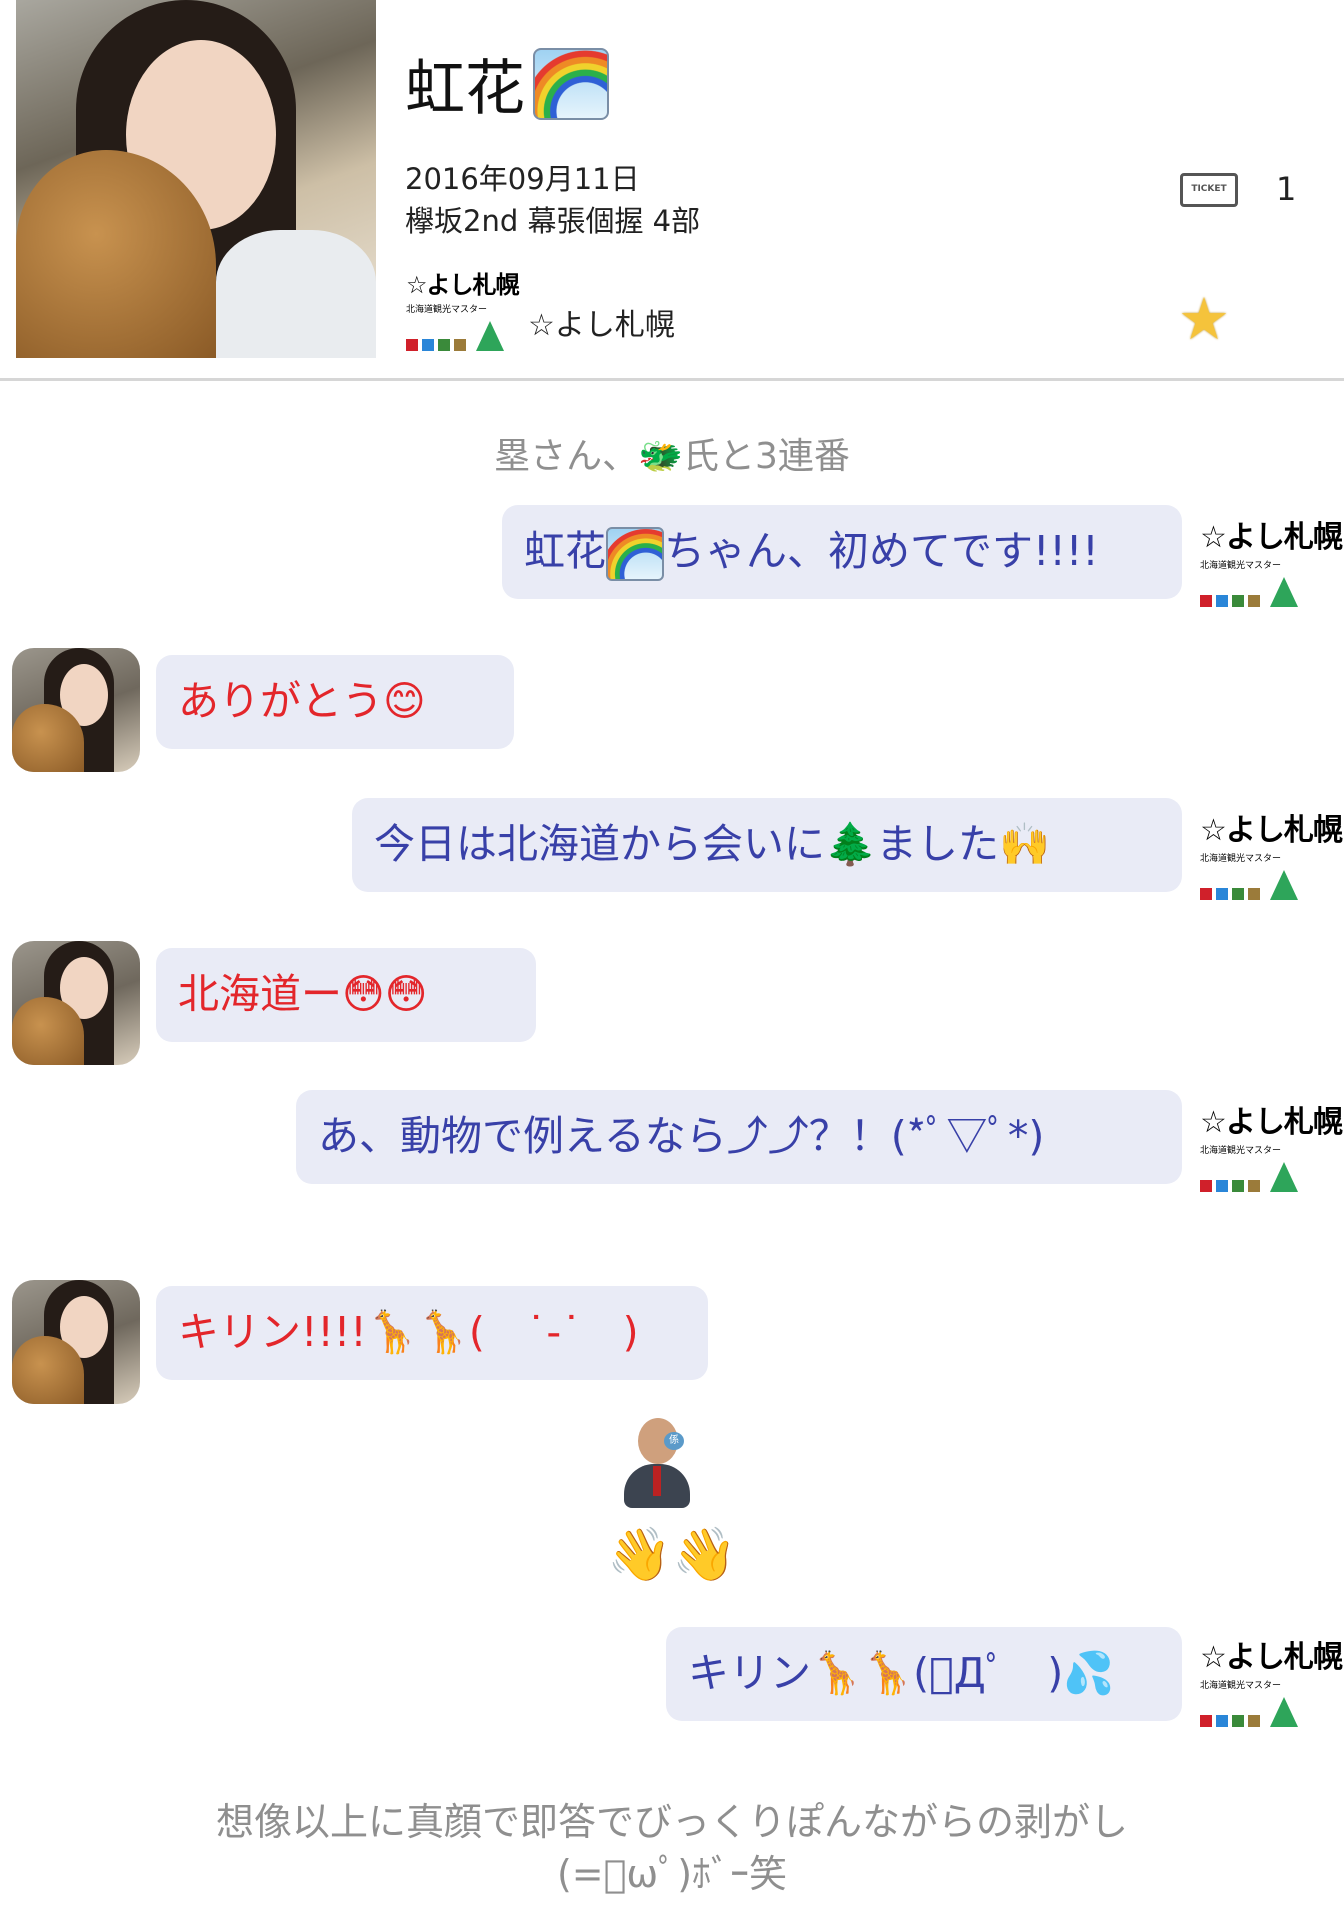 The width and height of the screenshot is (1344, 1920). I want to click on event-date: 2016年09月11日, so click(522, 179).